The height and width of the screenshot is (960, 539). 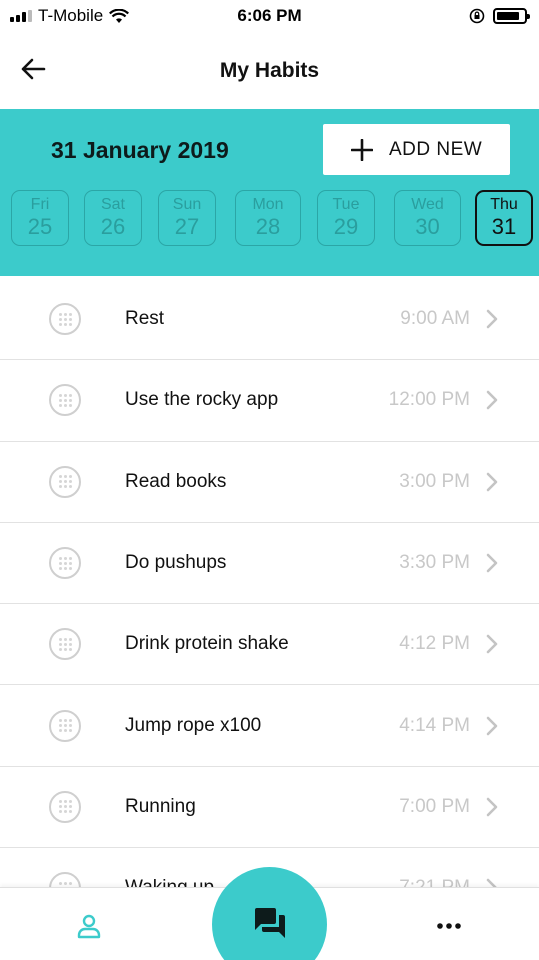 I want to click on add-new-button: ADD NEW, so click(x=416, y=149).